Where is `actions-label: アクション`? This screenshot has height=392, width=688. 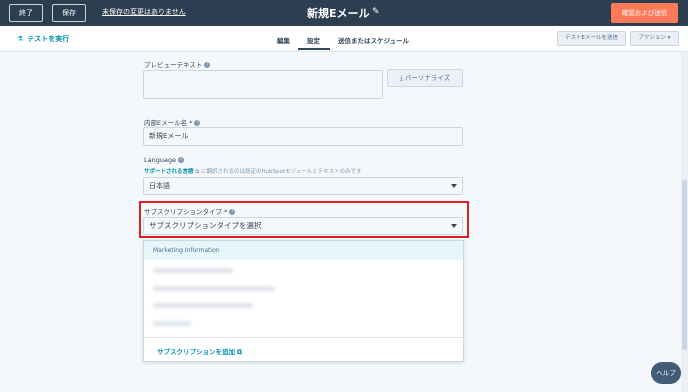 actions-label: アクション is located at coordinates (652, 38).